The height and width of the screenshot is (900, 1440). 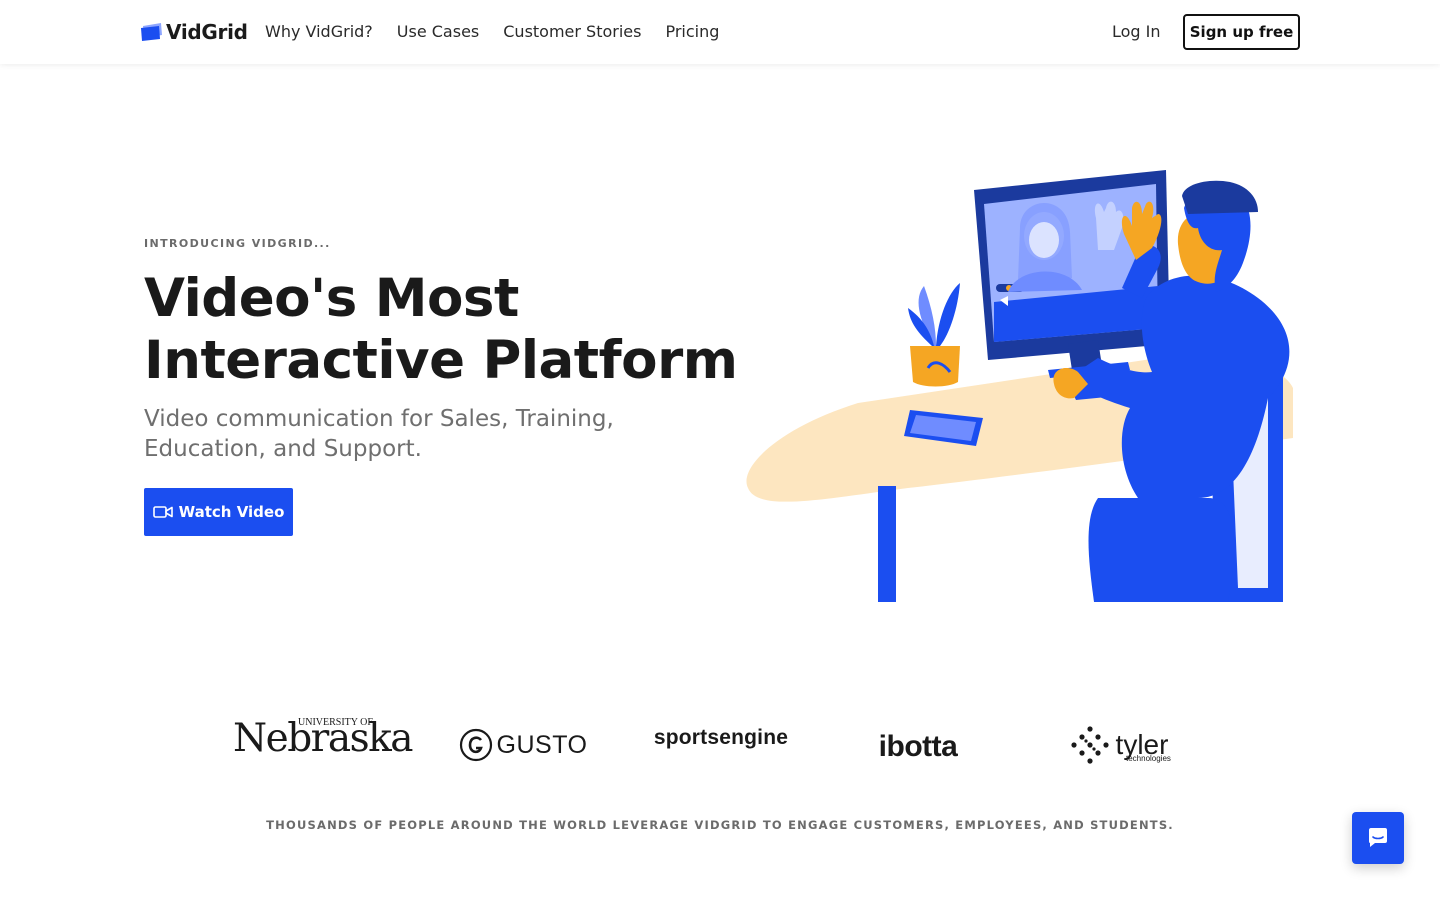 I want to click on hero-headline: Video's Most Interactive Platform, so click(x=444, y=330).